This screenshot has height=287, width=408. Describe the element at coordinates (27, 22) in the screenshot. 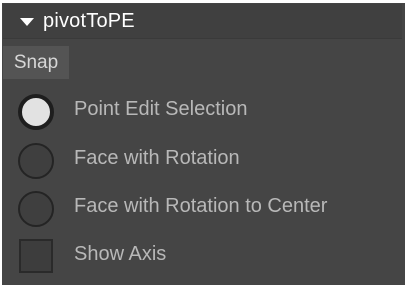

I see `triangle-down-icon` at that location.